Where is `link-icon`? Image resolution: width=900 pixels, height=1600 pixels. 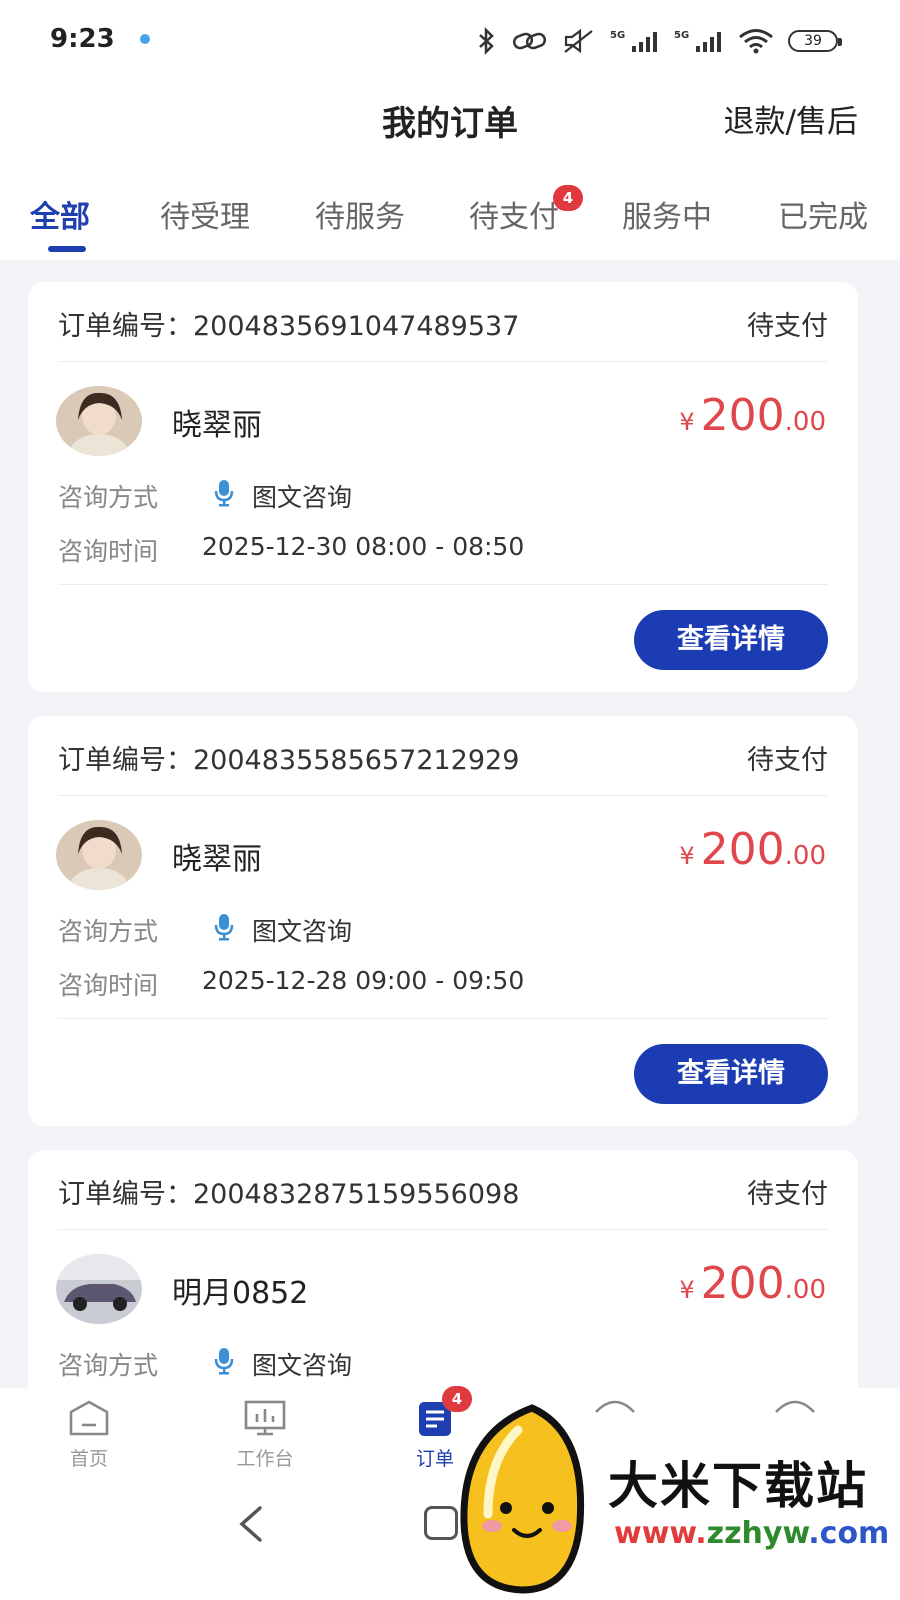 link-icon is located at coordinates (529, 41).